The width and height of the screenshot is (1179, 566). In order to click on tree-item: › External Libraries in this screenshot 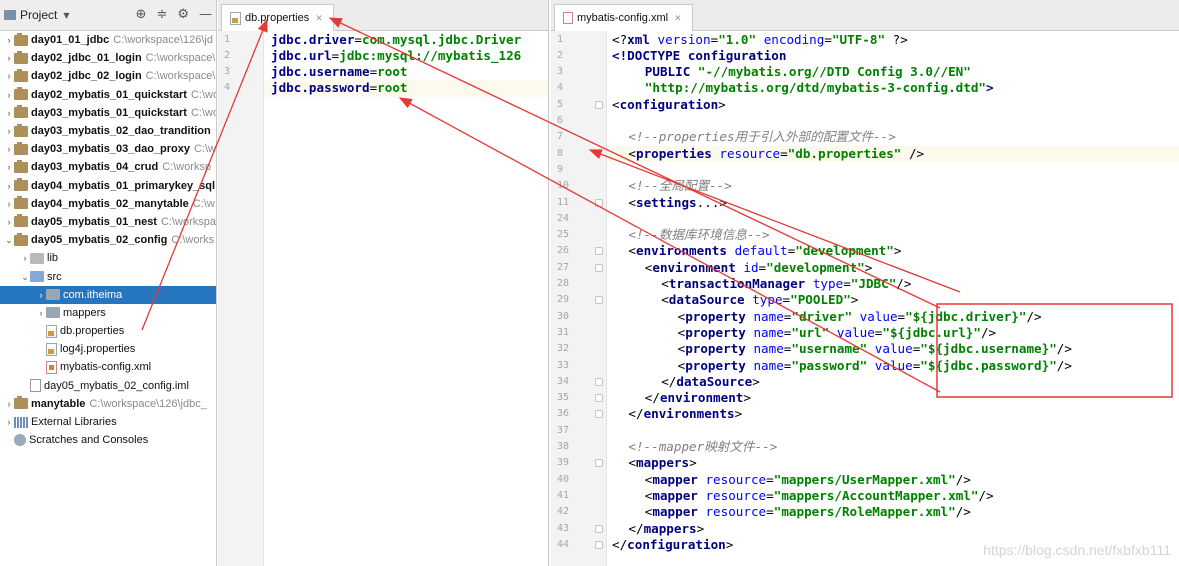, I will do `click(108, 422)`.